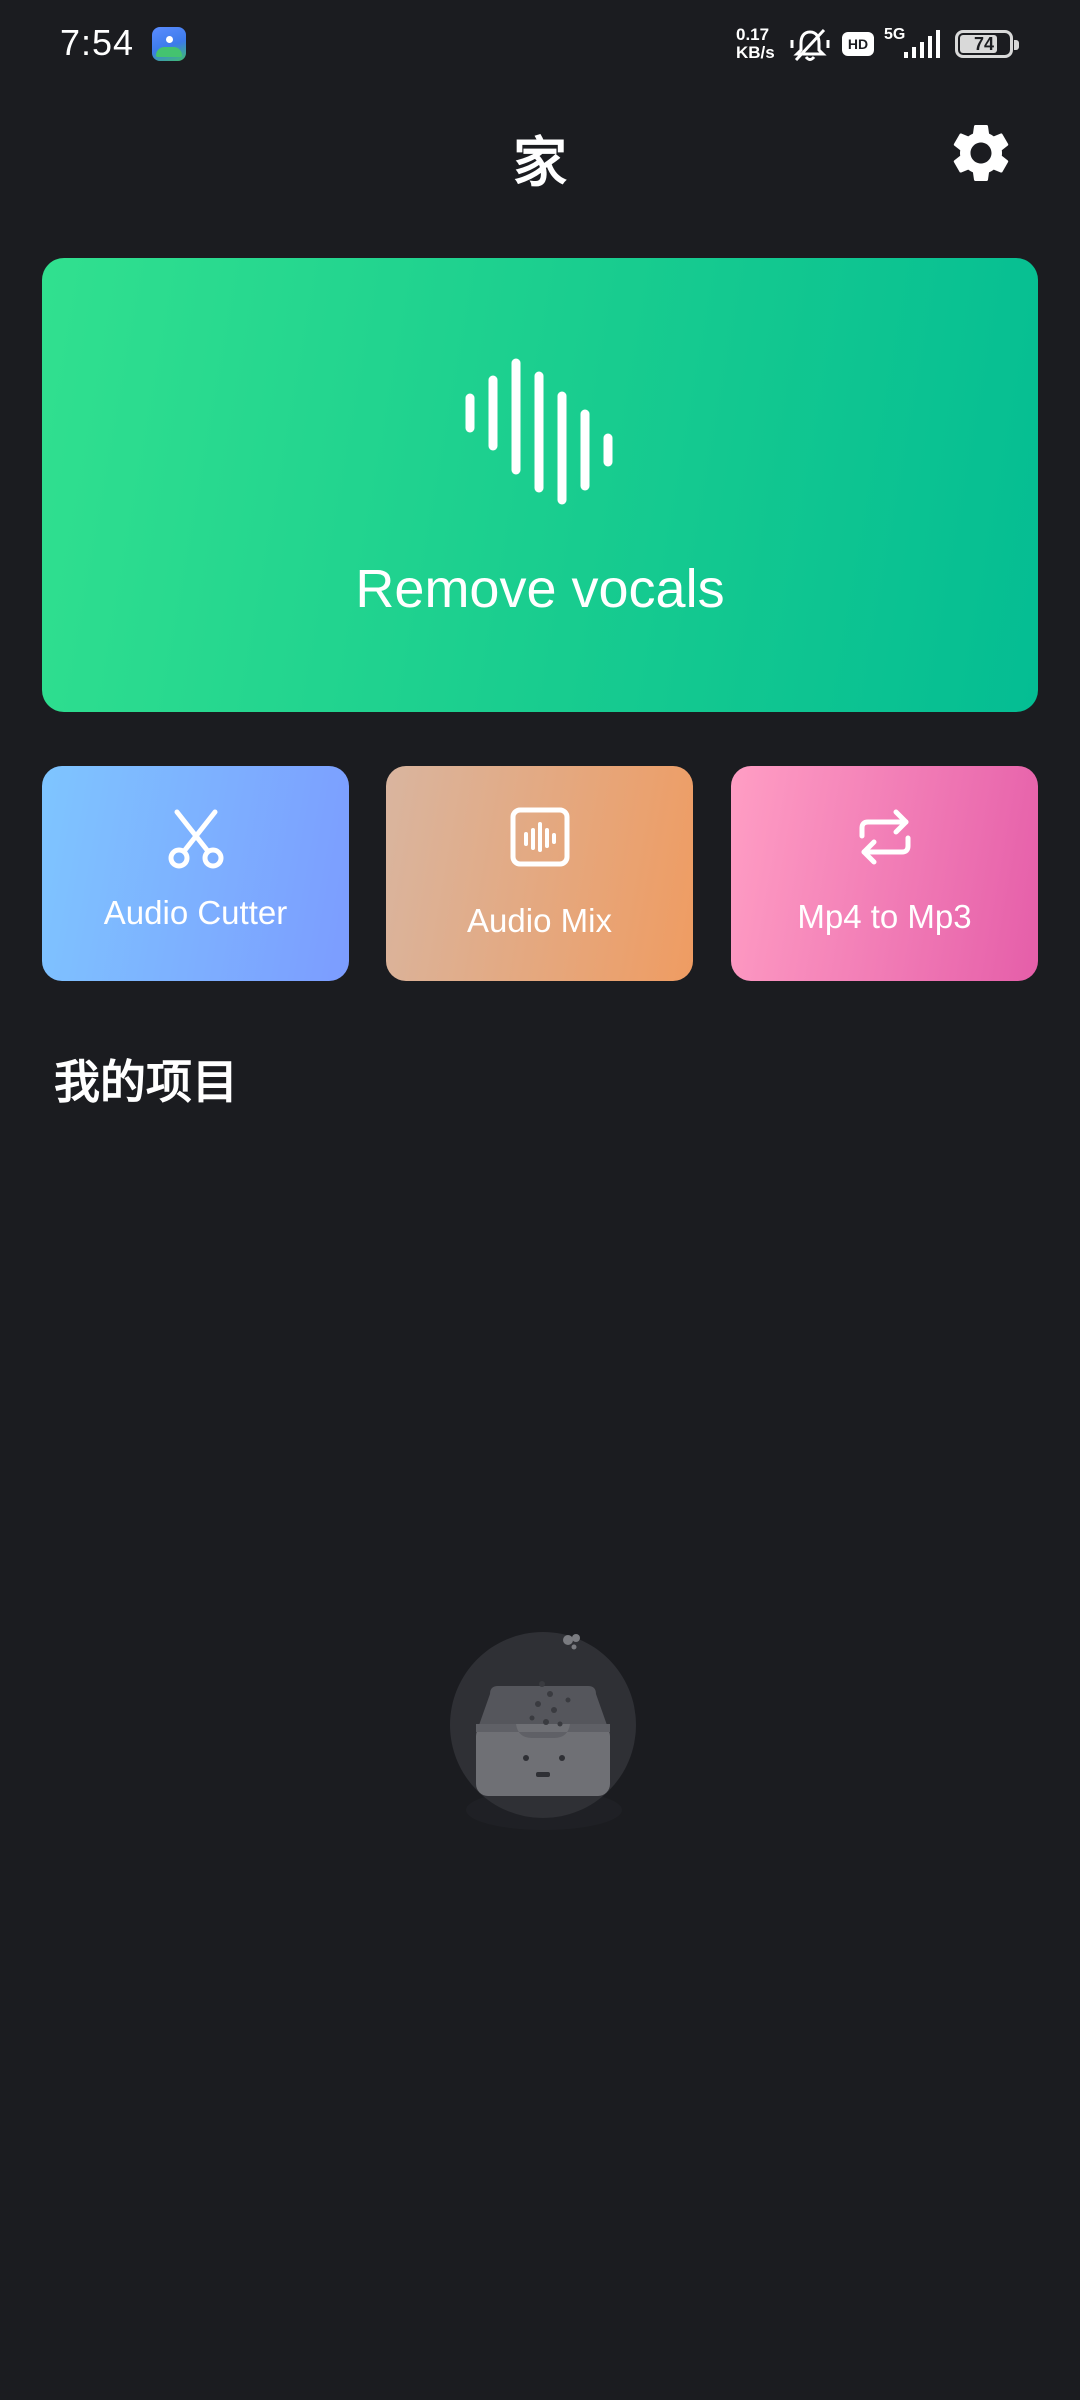 The image size is (1080, 2400). I want to click on status-time: 7:54, so click(97, 42).